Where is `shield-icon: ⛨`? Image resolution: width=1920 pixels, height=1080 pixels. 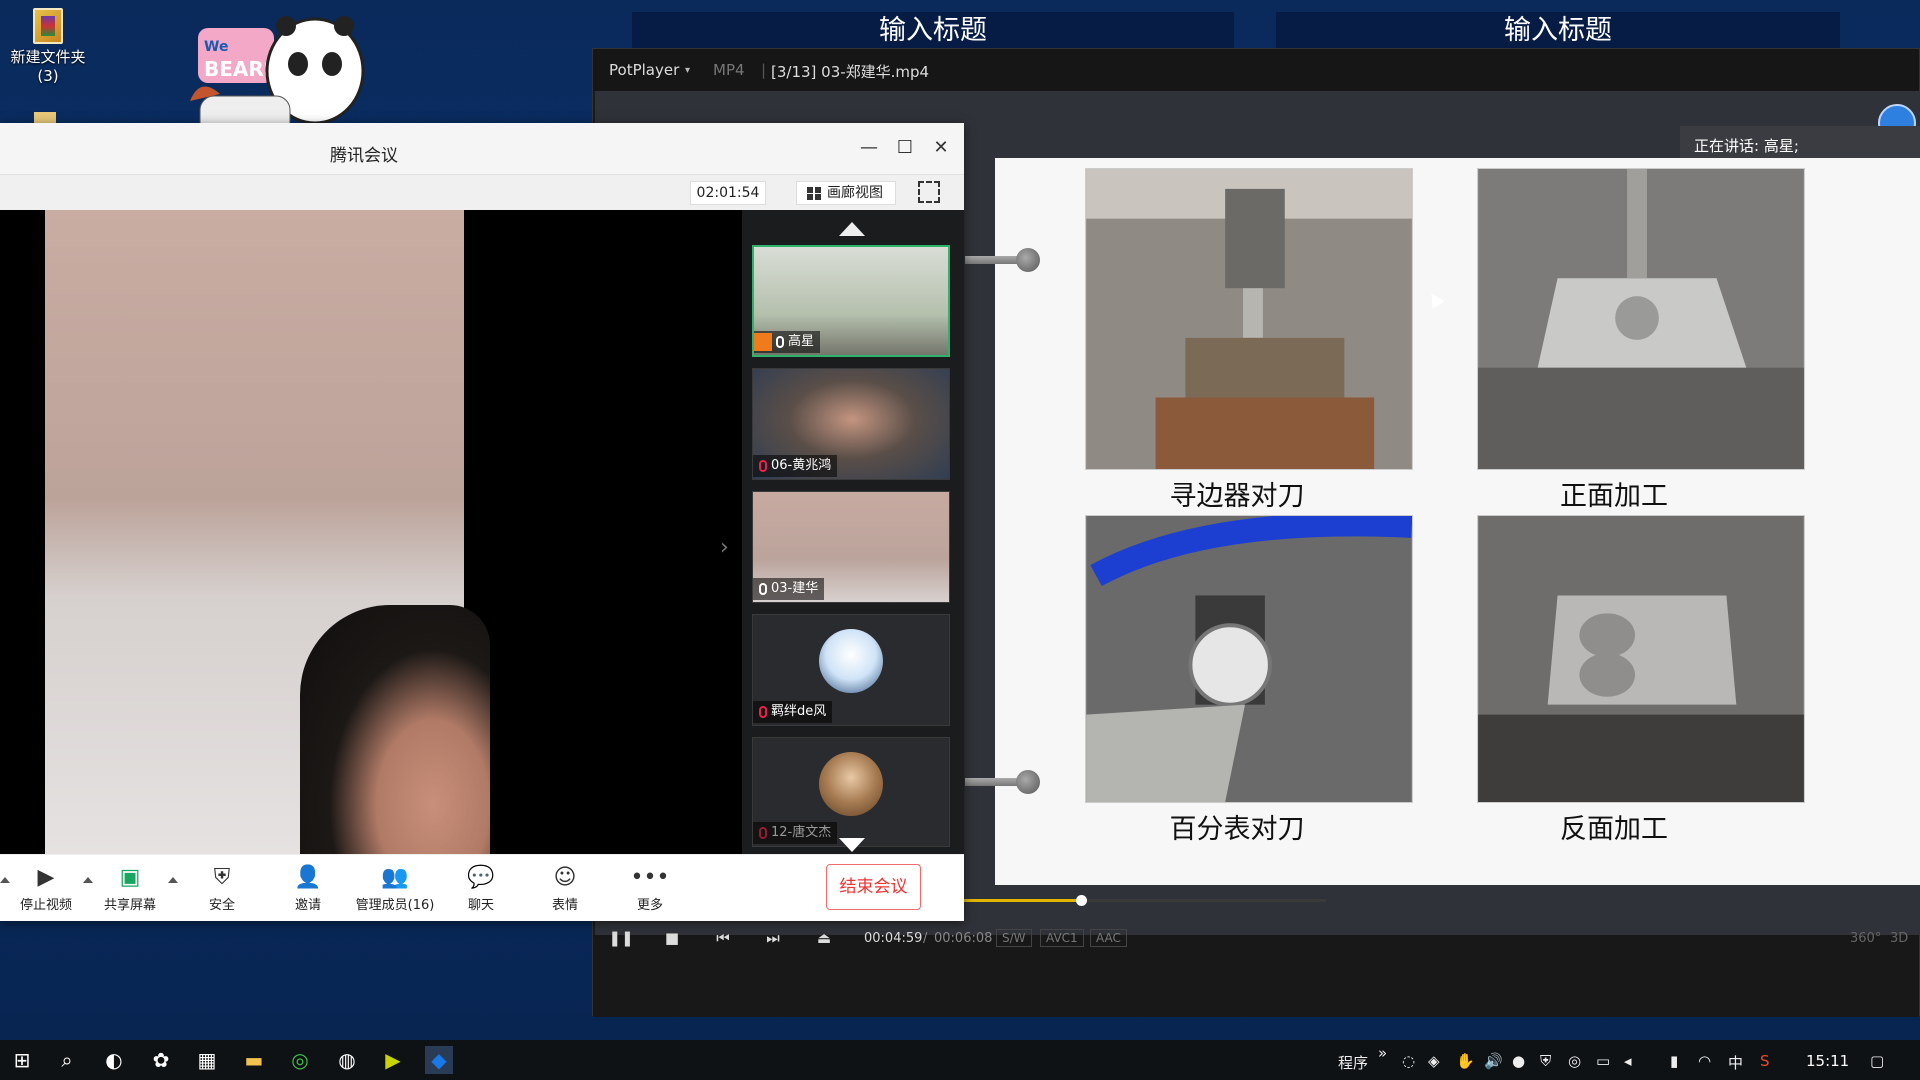 shield-icon: ⛨ is located at coordinates (222, 877).